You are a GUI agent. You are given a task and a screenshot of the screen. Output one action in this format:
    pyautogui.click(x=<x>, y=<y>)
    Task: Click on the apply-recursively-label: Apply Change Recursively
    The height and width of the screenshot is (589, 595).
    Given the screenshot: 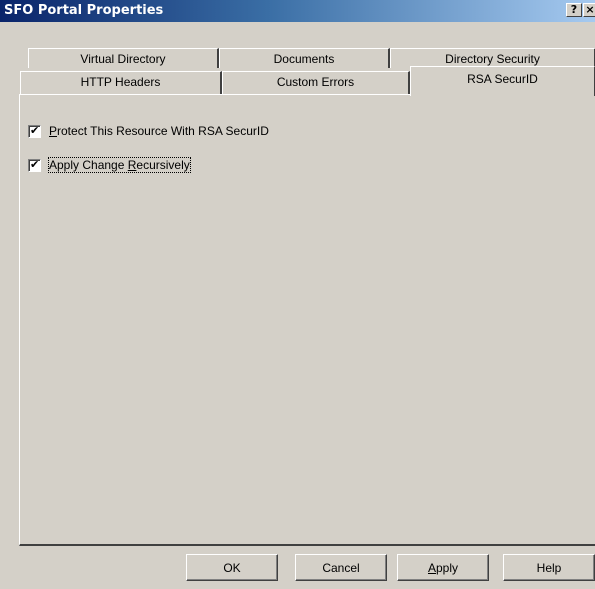 What is the action you would take?
    pyautogui.click(x=119, y=165)
    